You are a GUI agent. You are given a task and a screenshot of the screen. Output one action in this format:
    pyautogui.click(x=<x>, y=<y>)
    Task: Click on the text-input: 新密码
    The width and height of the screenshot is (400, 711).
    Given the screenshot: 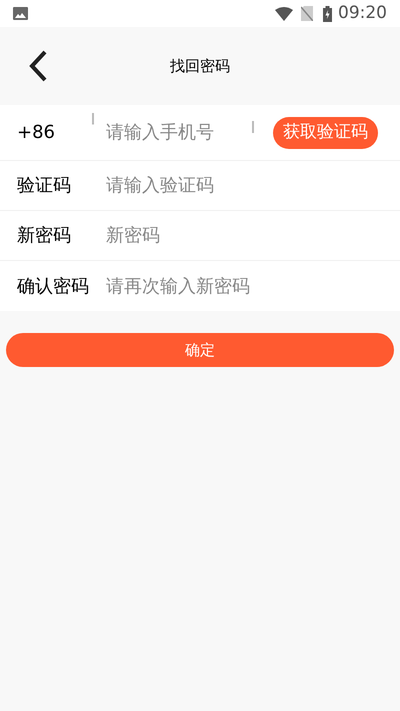 What is the action you would take?
    pyautogui.click(x=246, y=236)
    